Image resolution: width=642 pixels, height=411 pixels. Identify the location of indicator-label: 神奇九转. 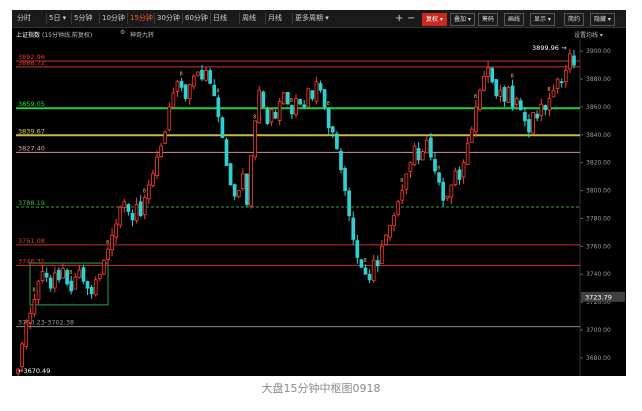
(142, 34).